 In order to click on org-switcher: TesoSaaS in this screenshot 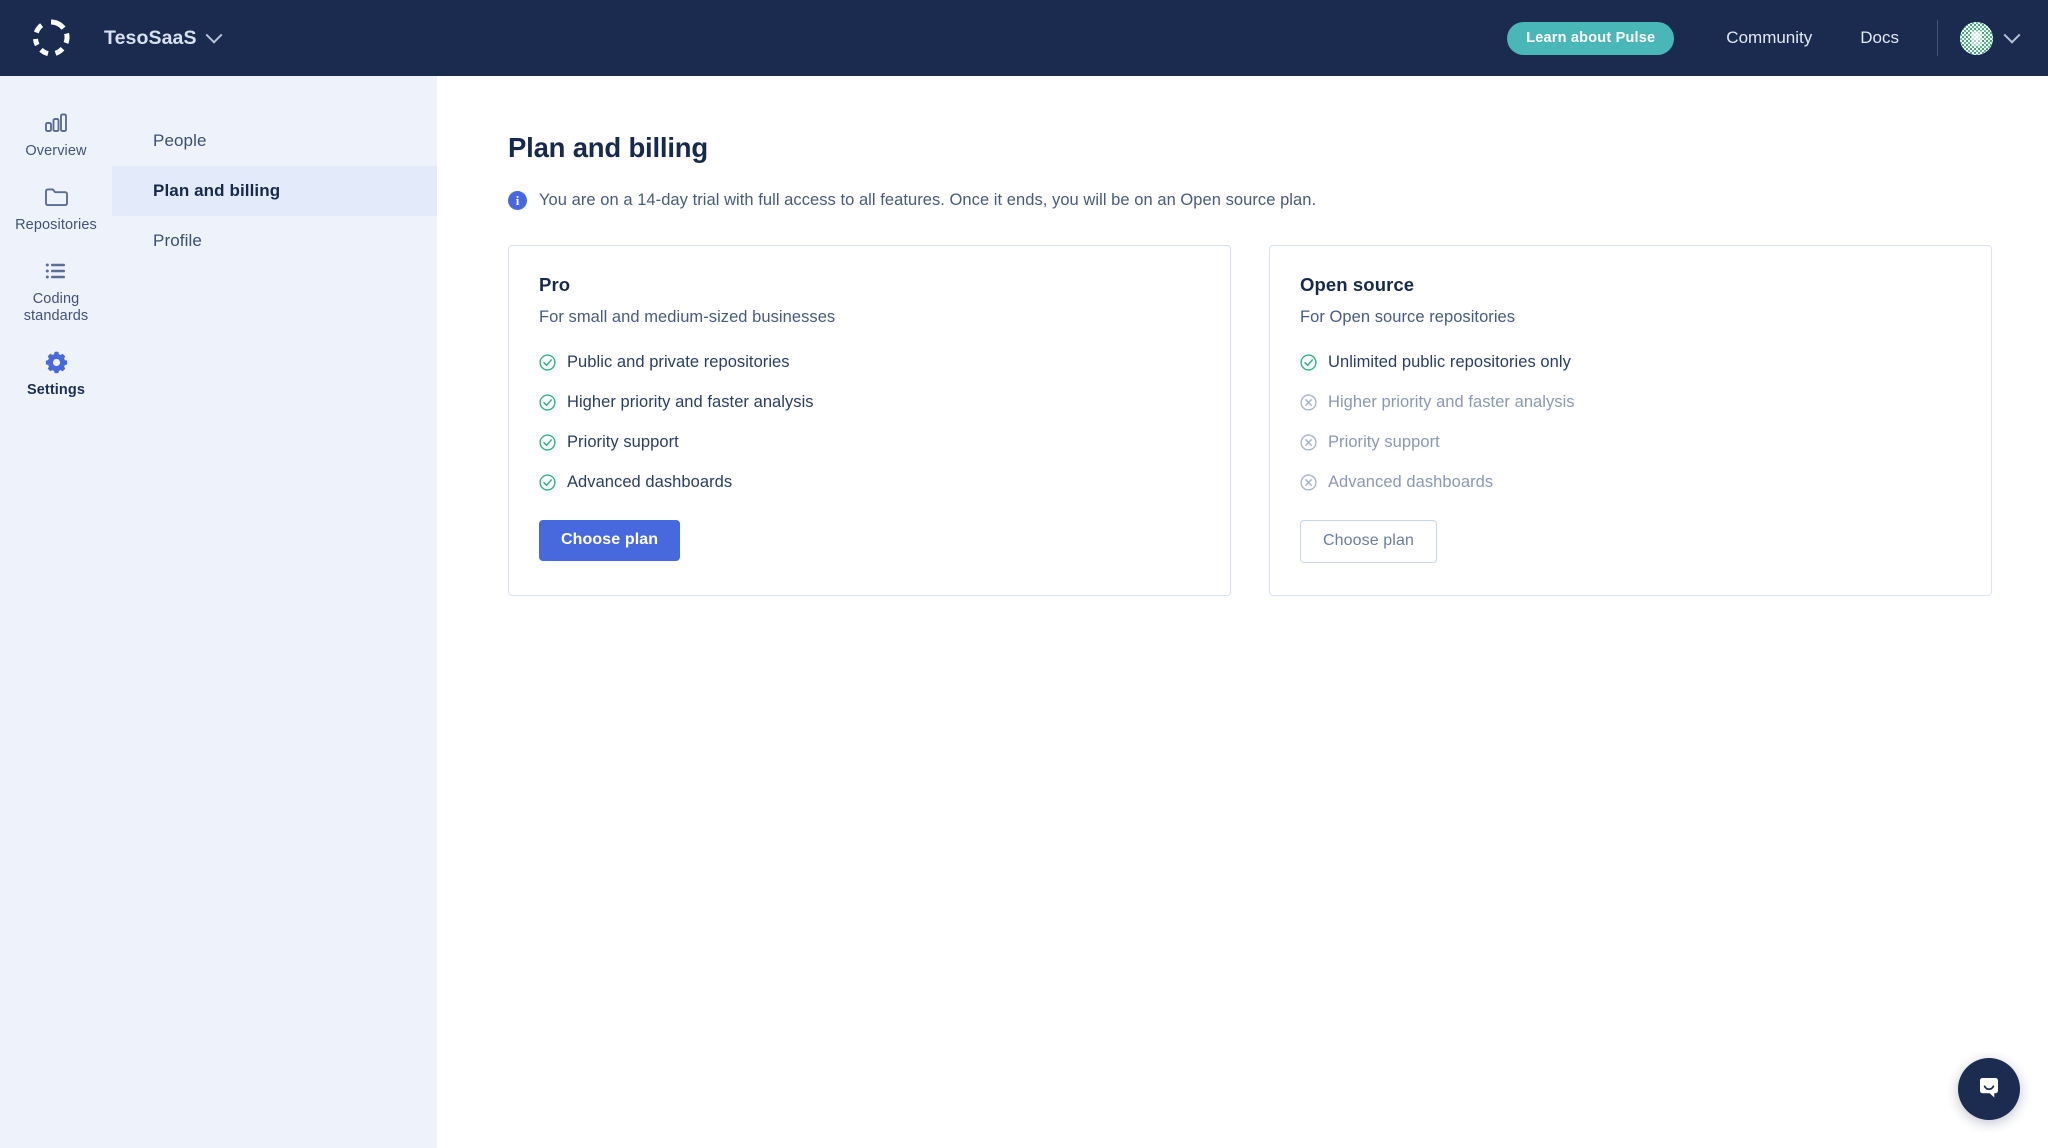, I will do `click(163, 38)`.